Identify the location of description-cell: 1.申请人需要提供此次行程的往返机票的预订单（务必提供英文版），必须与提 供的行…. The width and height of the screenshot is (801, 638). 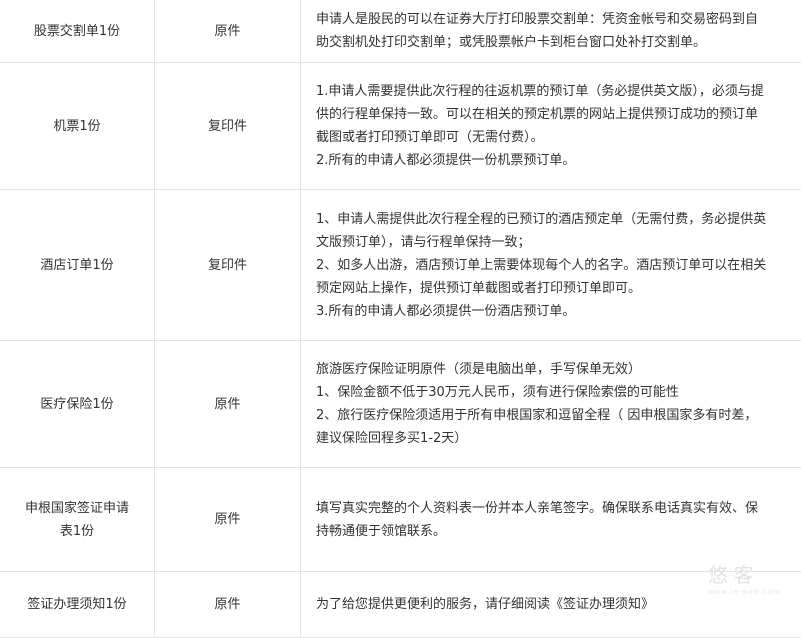
(551, 126).